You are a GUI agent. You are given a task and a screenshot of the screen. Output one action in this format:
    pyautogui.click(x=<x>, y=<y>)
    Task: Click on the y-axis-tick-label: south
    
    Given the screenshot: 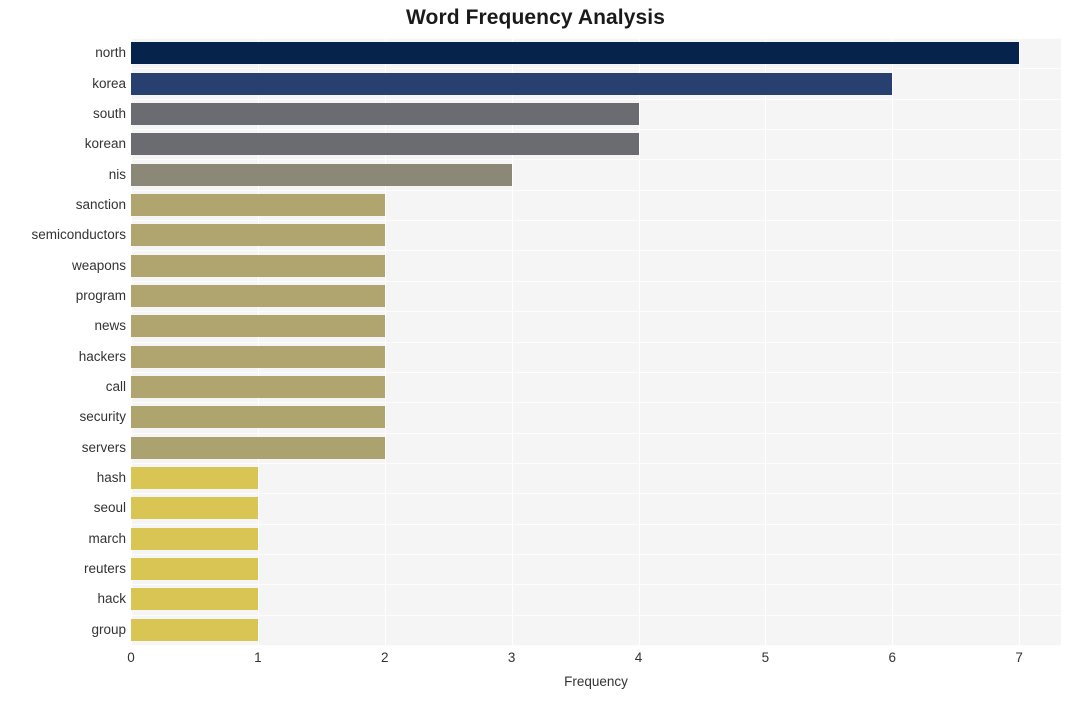 What is the action you would take?
    pyautogui.click(x=109, y=113)
    